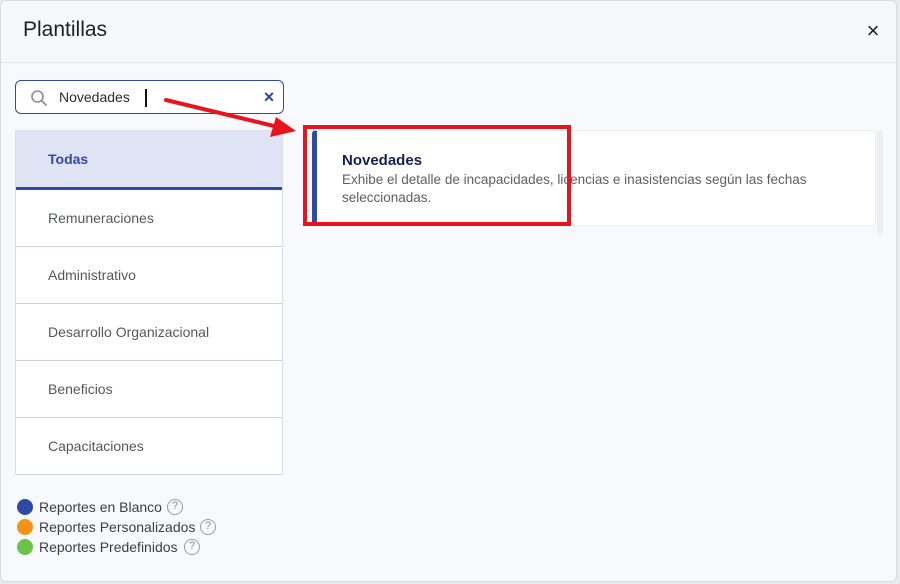 Image resolution: width=900 pixels, height=584 pixels. I want to click on category-label: Administrativo, so click(92, 275).